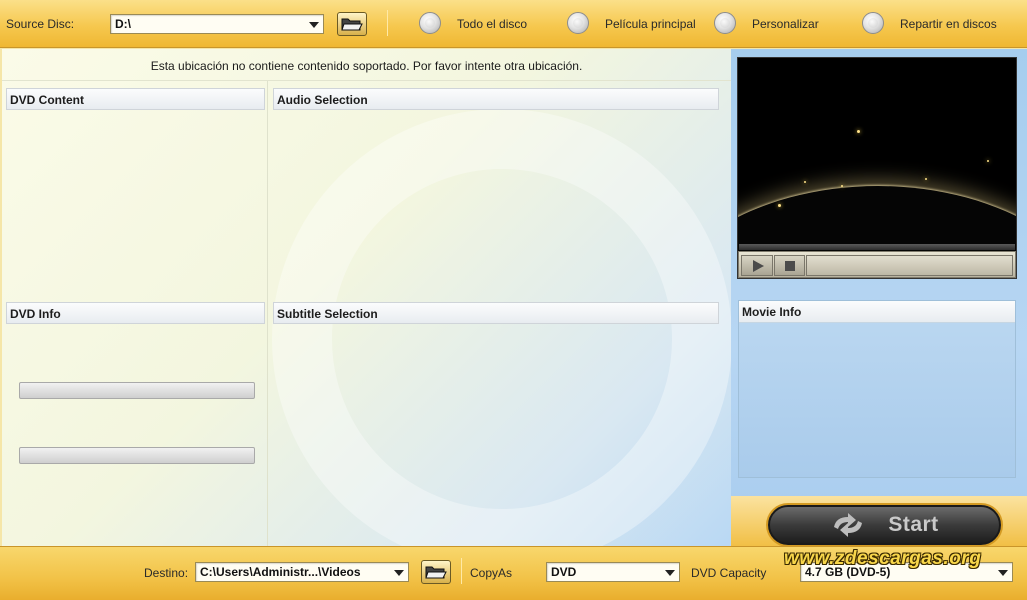 The width and height of the screenshot is (1027, 600). Describe the element at coordinates (785, 24) in the screenshot. I see `mode-custom-label: Personalizar` at that location.